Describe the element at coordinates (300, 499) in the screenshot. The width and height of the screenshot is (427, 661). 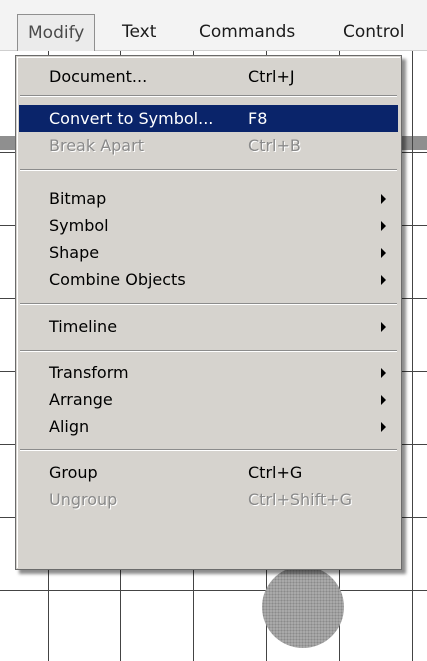
I see `menu-item-shortcut: Ctrl+Shift+G` at that location.